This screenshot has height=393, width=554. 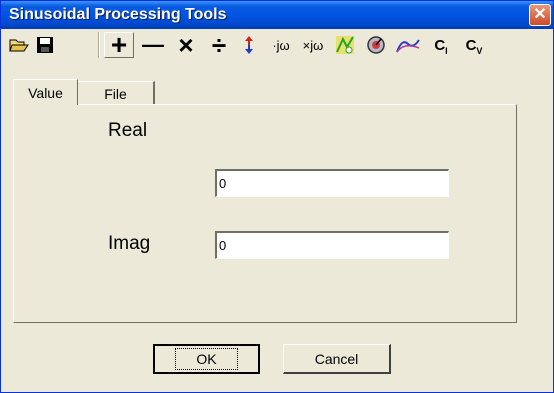 What do you see at coordinates (277, 15) in the screenshot?
I see `title-bar: Sinusoidal Processing Tools ✕` at bounding box center [277, 15].